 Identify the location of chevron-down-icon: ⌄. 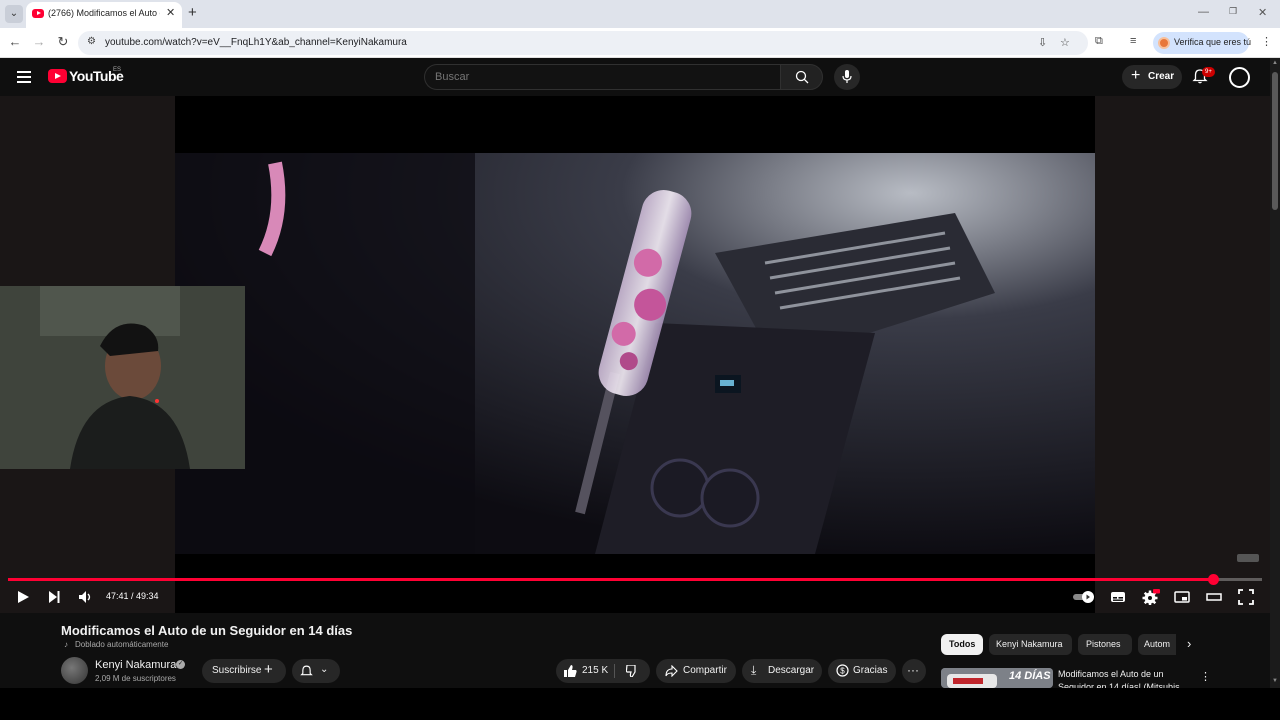
(324, 669).